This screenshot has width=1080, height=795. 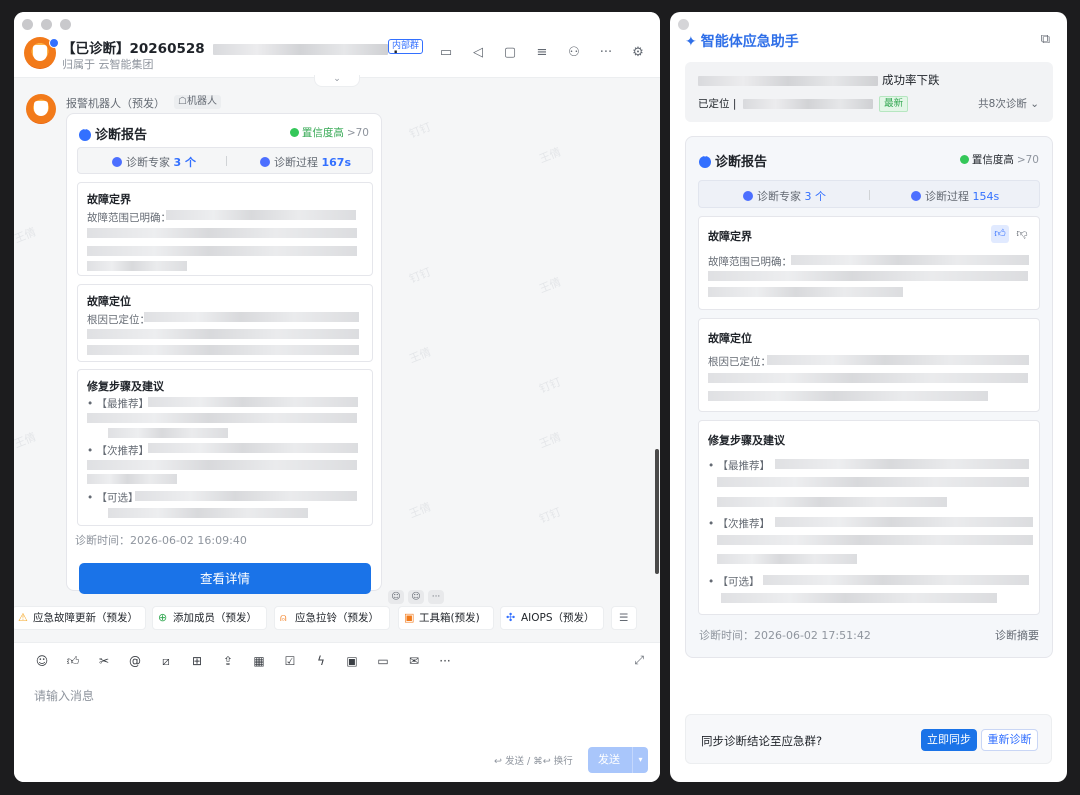 What do you see at coordinates (416, 597) in the screenshot?
I see `reply-icon: ☺` at bounding box center [416, 597].